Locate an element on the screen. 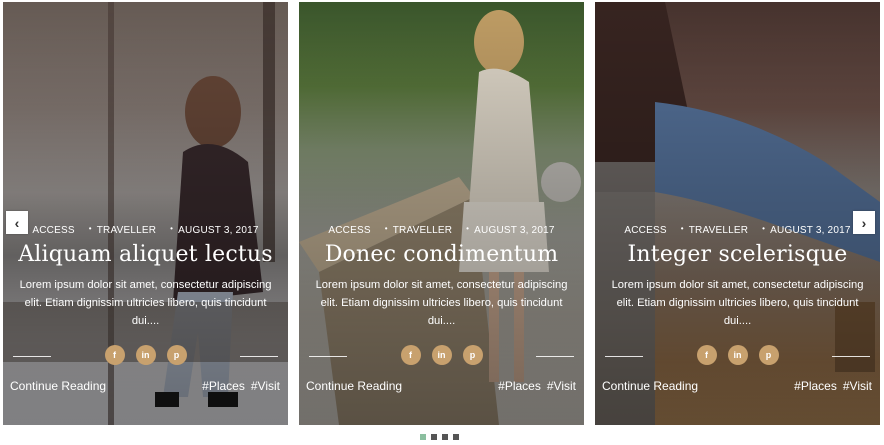 This screenshot has height=445, width=884. slider-pagination is located at coordinates (439, 437).